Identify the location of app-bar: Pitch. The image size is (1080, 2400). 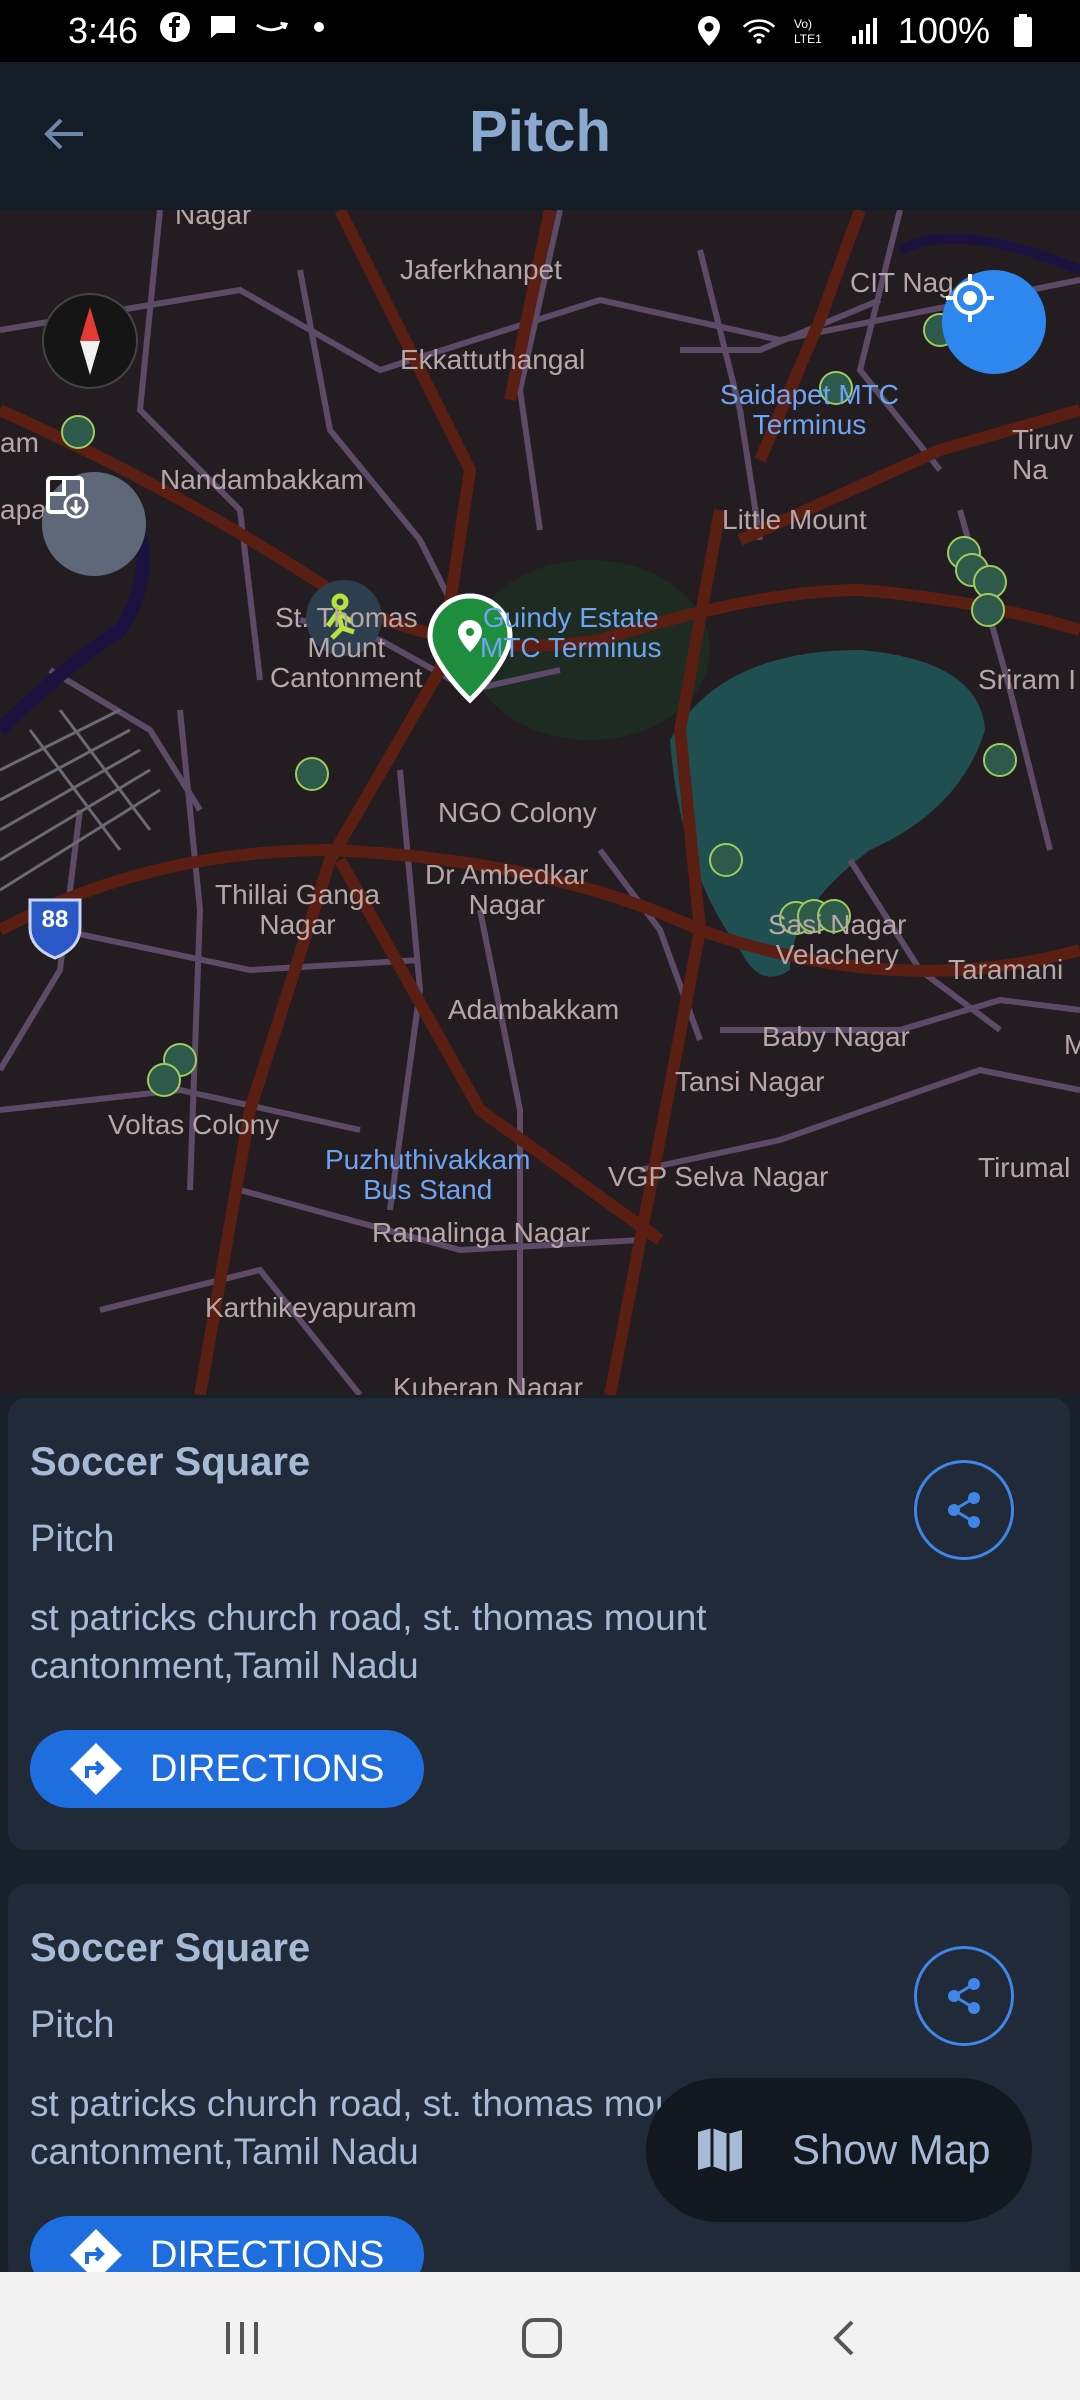
(540, 136).